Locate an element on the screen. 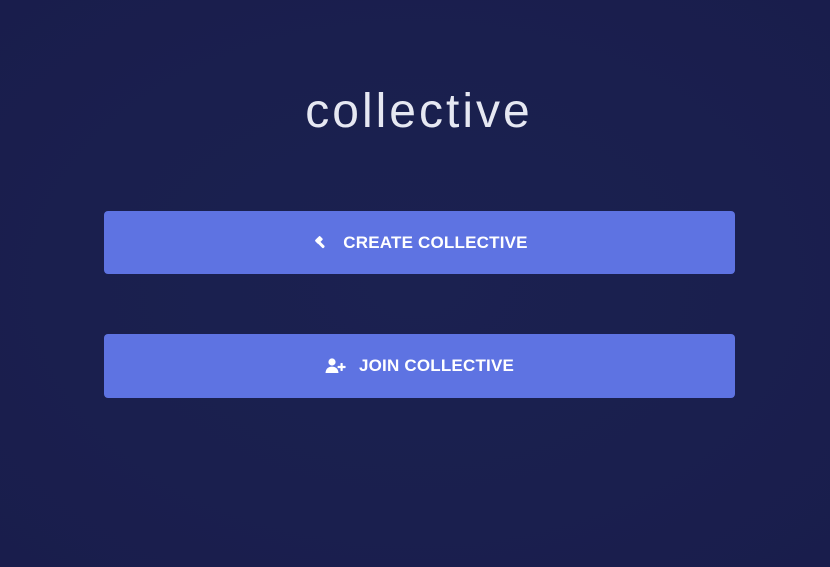 The height and width of the screenshot is (567, 830). gavel-icon is located at coordinates (321, 243).